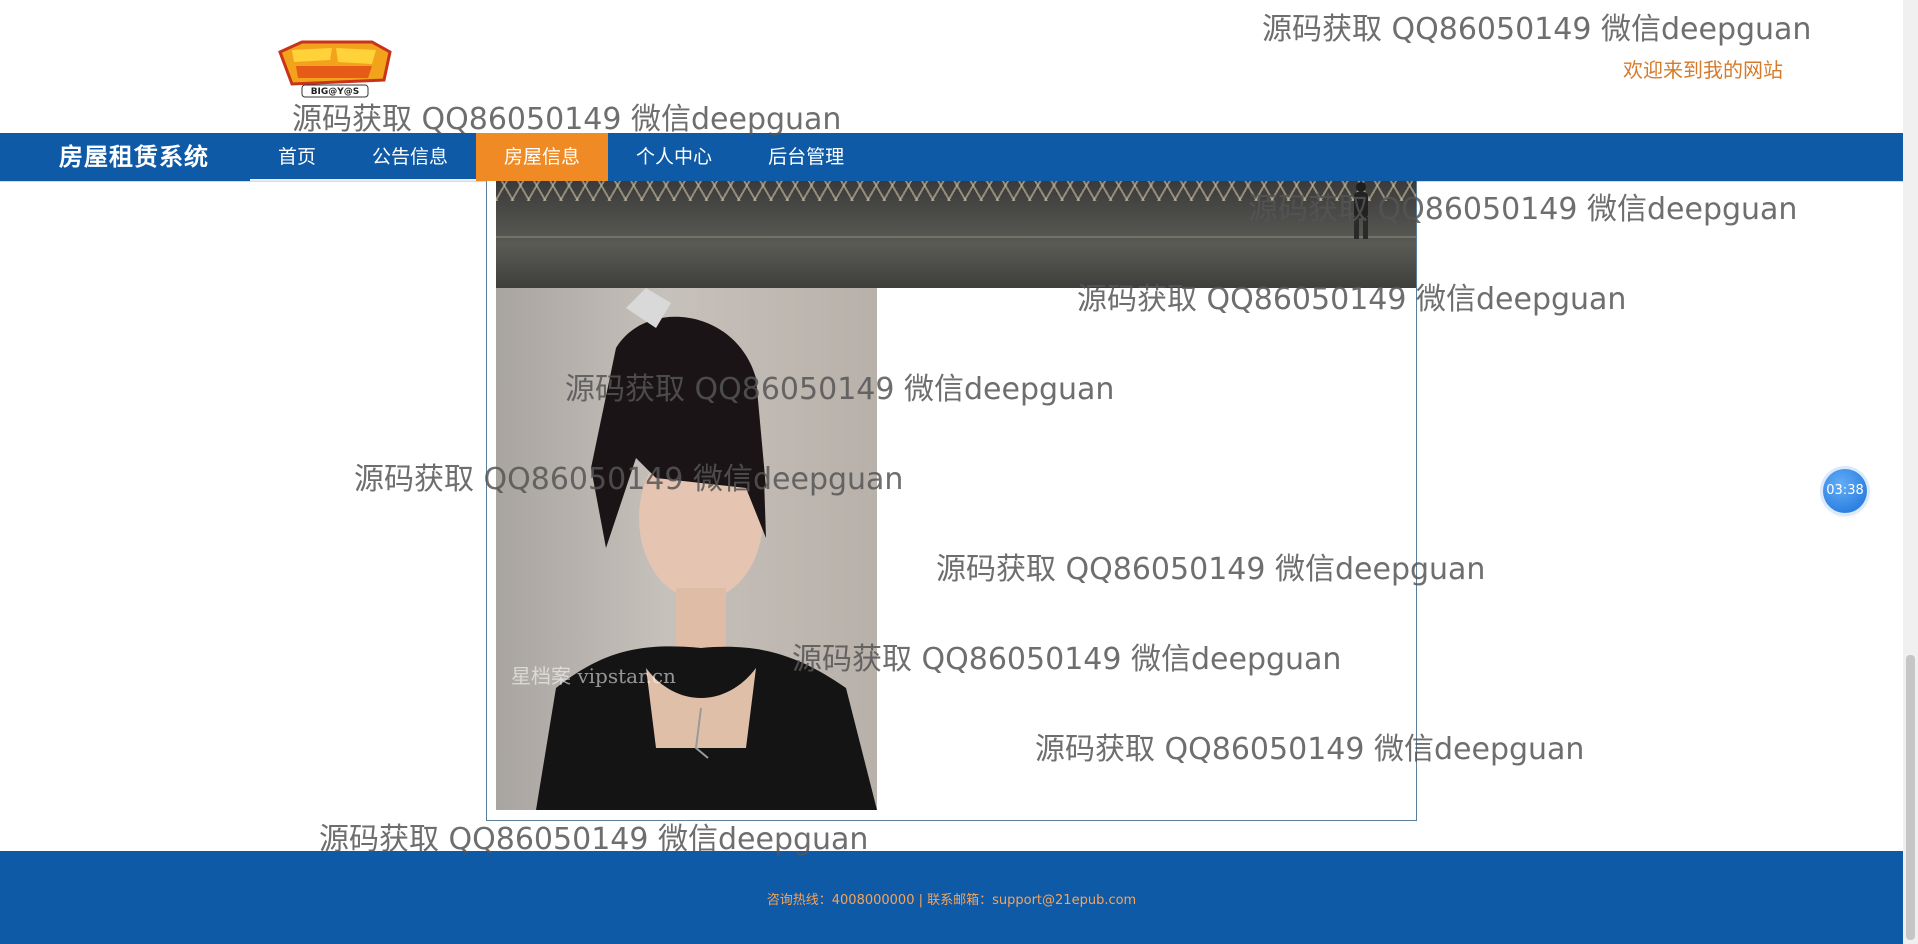 The width and height of the screenshot is (1918, 944). What do you see at coordinates (951, 157) in the screenshot?
I see `main-navbar: 房屋租赁系统 首页 公告信息 房屋信息 个人中心 后台管理` at bounding box center [951, 157].